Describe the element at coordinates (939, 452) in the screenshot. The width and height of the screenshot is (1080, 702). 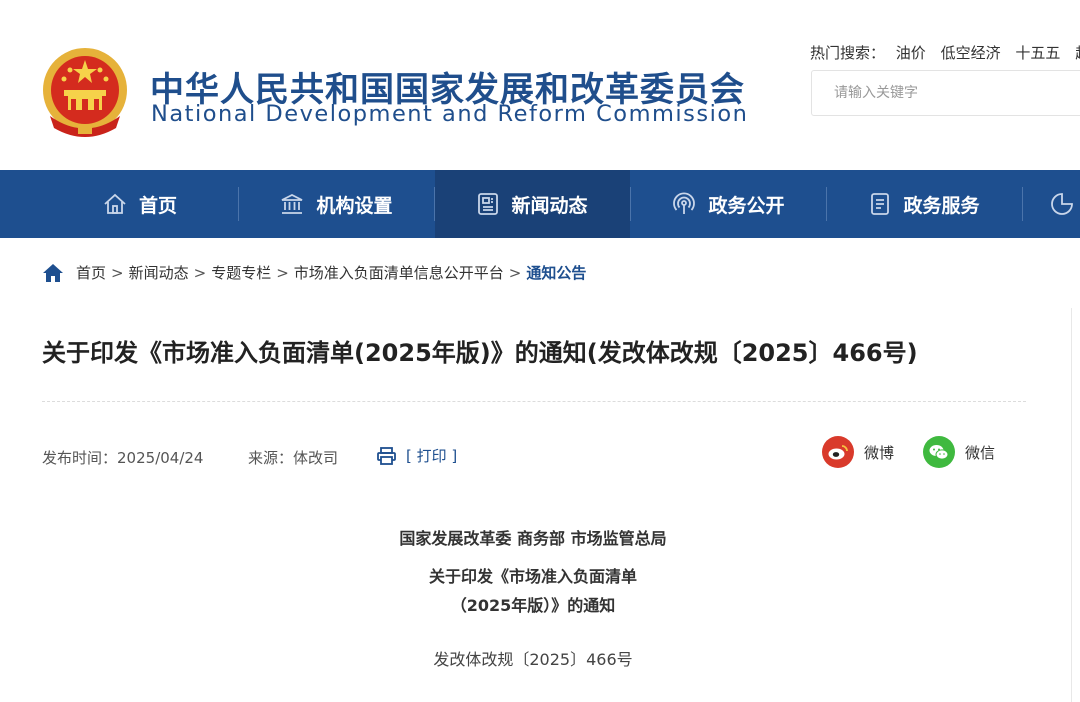
I see `wechat-icon` at that location.